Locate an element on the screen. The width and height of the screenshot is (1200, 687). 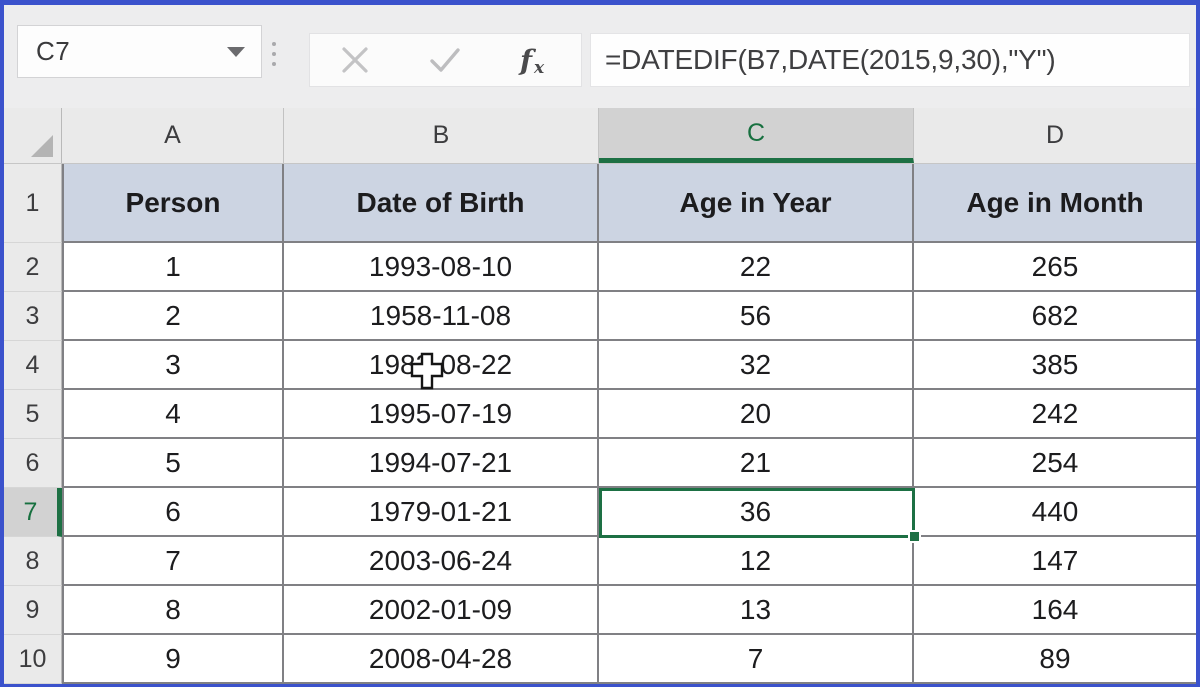
formula-bar-buttons: f x is located at coordinates (445, 60).